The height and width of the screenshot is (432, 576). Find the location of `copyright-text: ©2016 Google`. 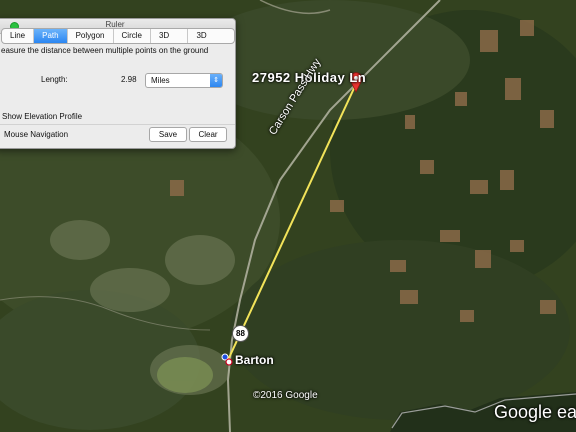

copyright-text: ©2016 Google is located at coordinates (285, 395).